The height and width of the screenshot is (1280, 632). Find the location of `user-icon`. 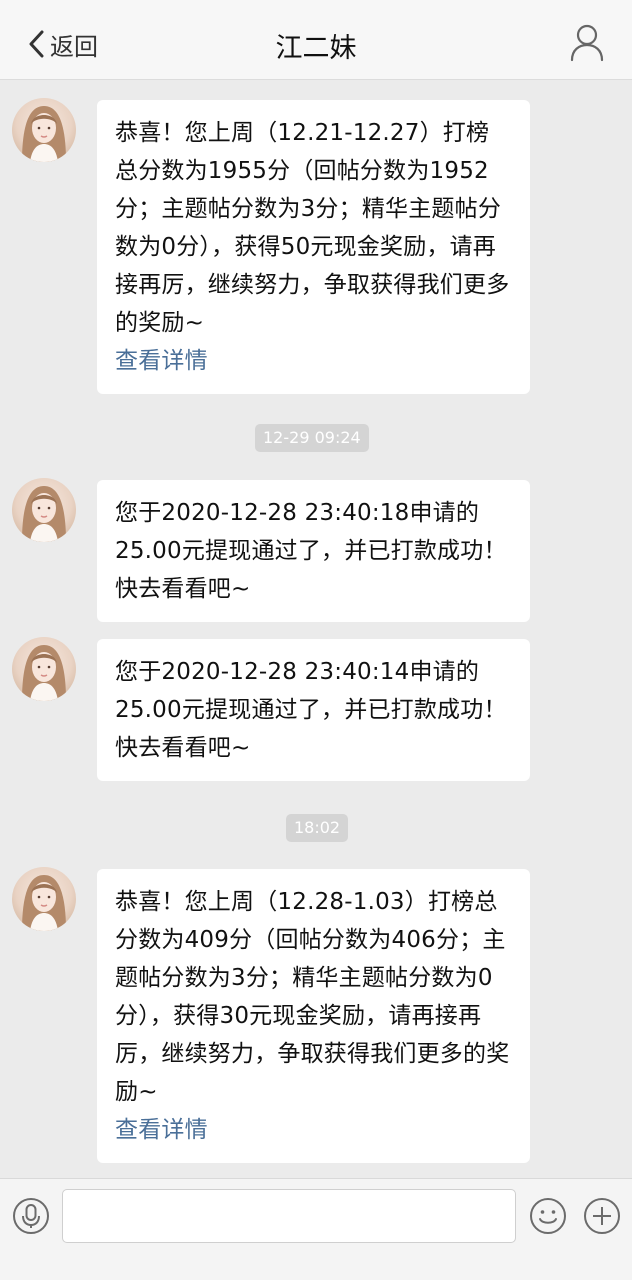

user-icon is located at coordinates (587, 43).